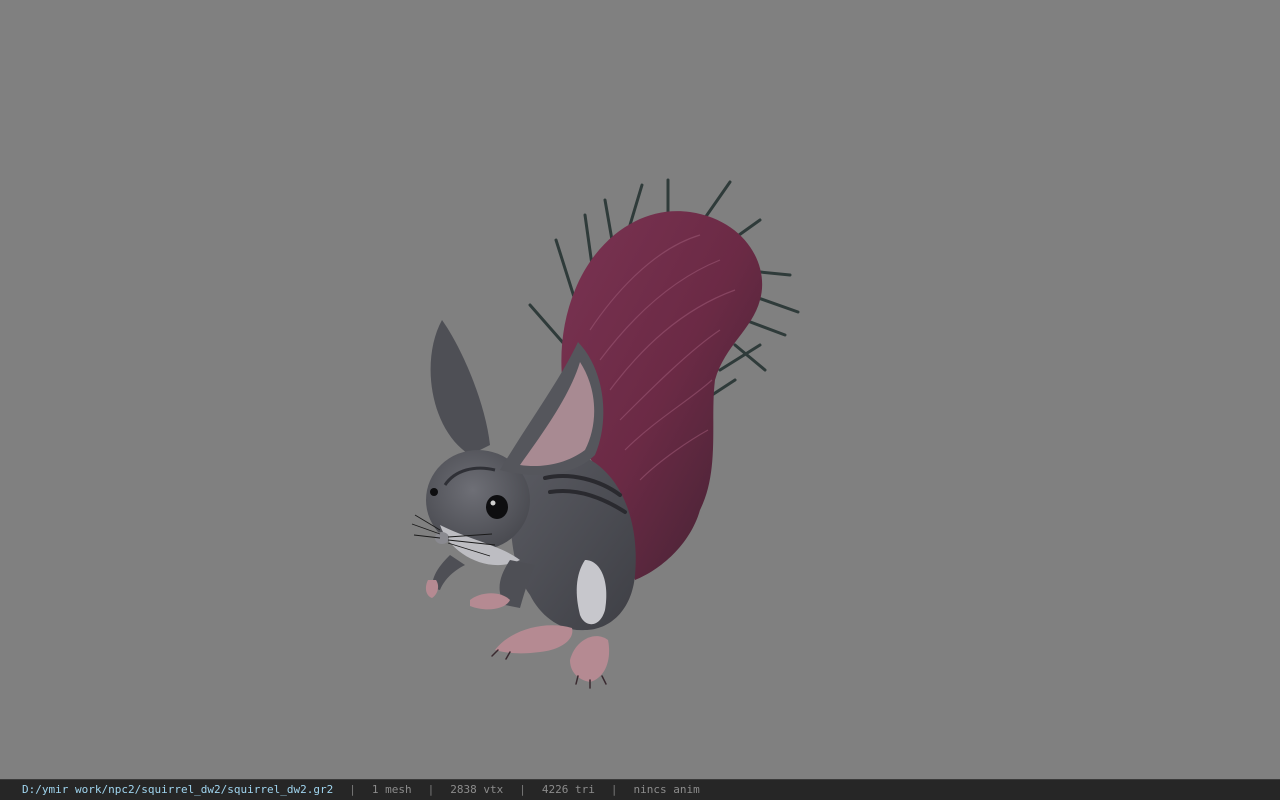 The height and width of the screenshot is (800, 1280). Describe the element at coordinates (477, 789) in the screenshot. I see `vertex-count: 2838 vtx` at that location.